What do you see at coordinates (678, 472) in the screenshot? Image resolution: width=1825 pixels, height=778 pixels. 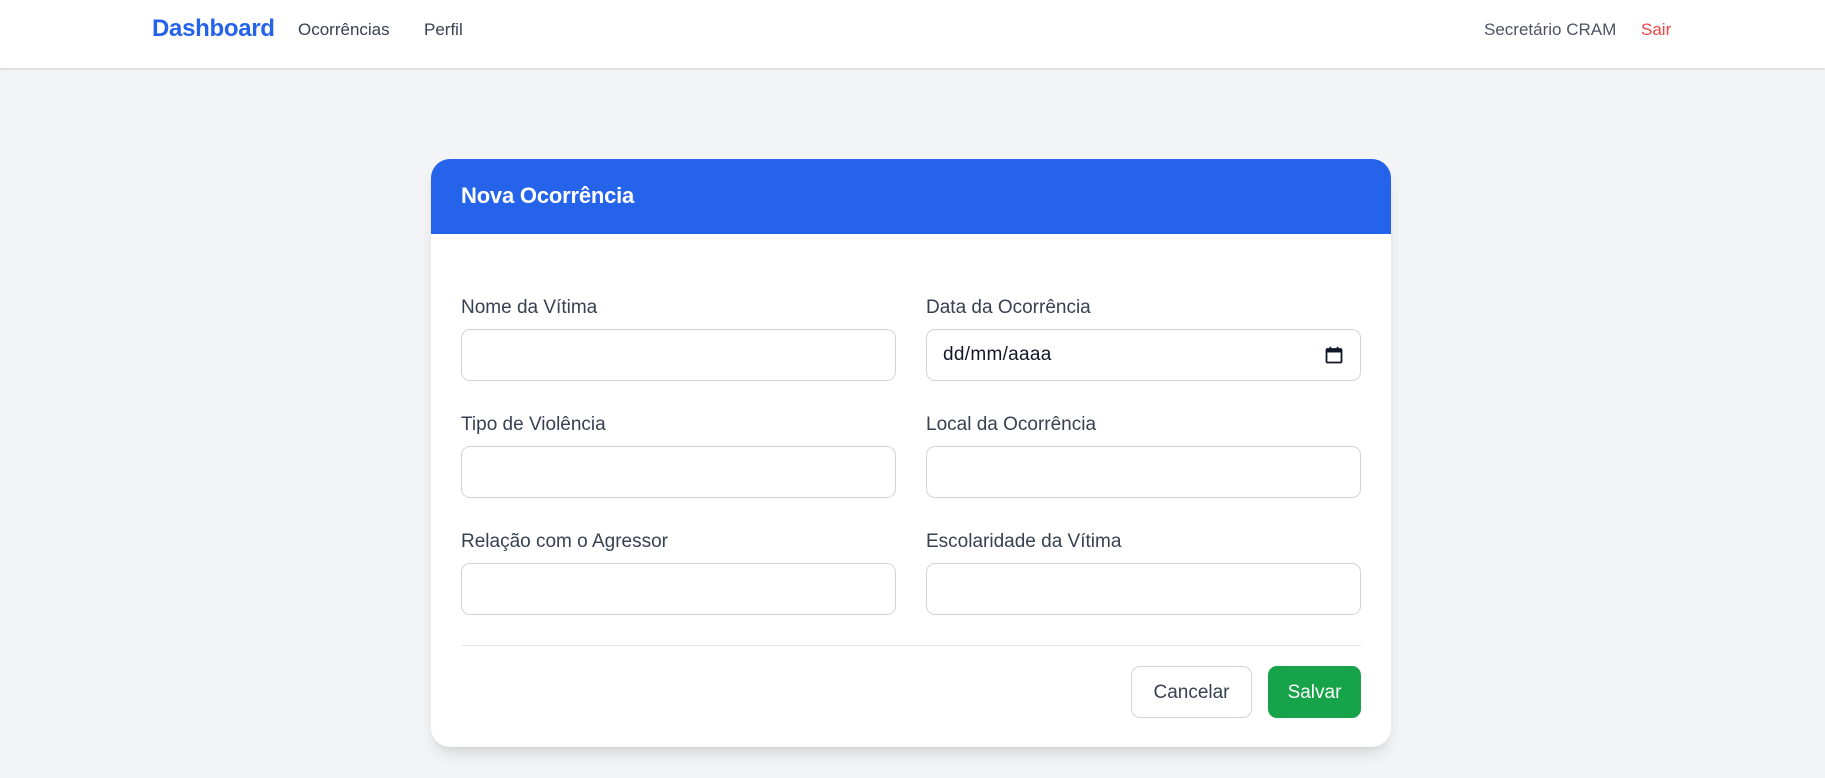 I see `tipo-violencia-input` at bounding box center [678, 472].